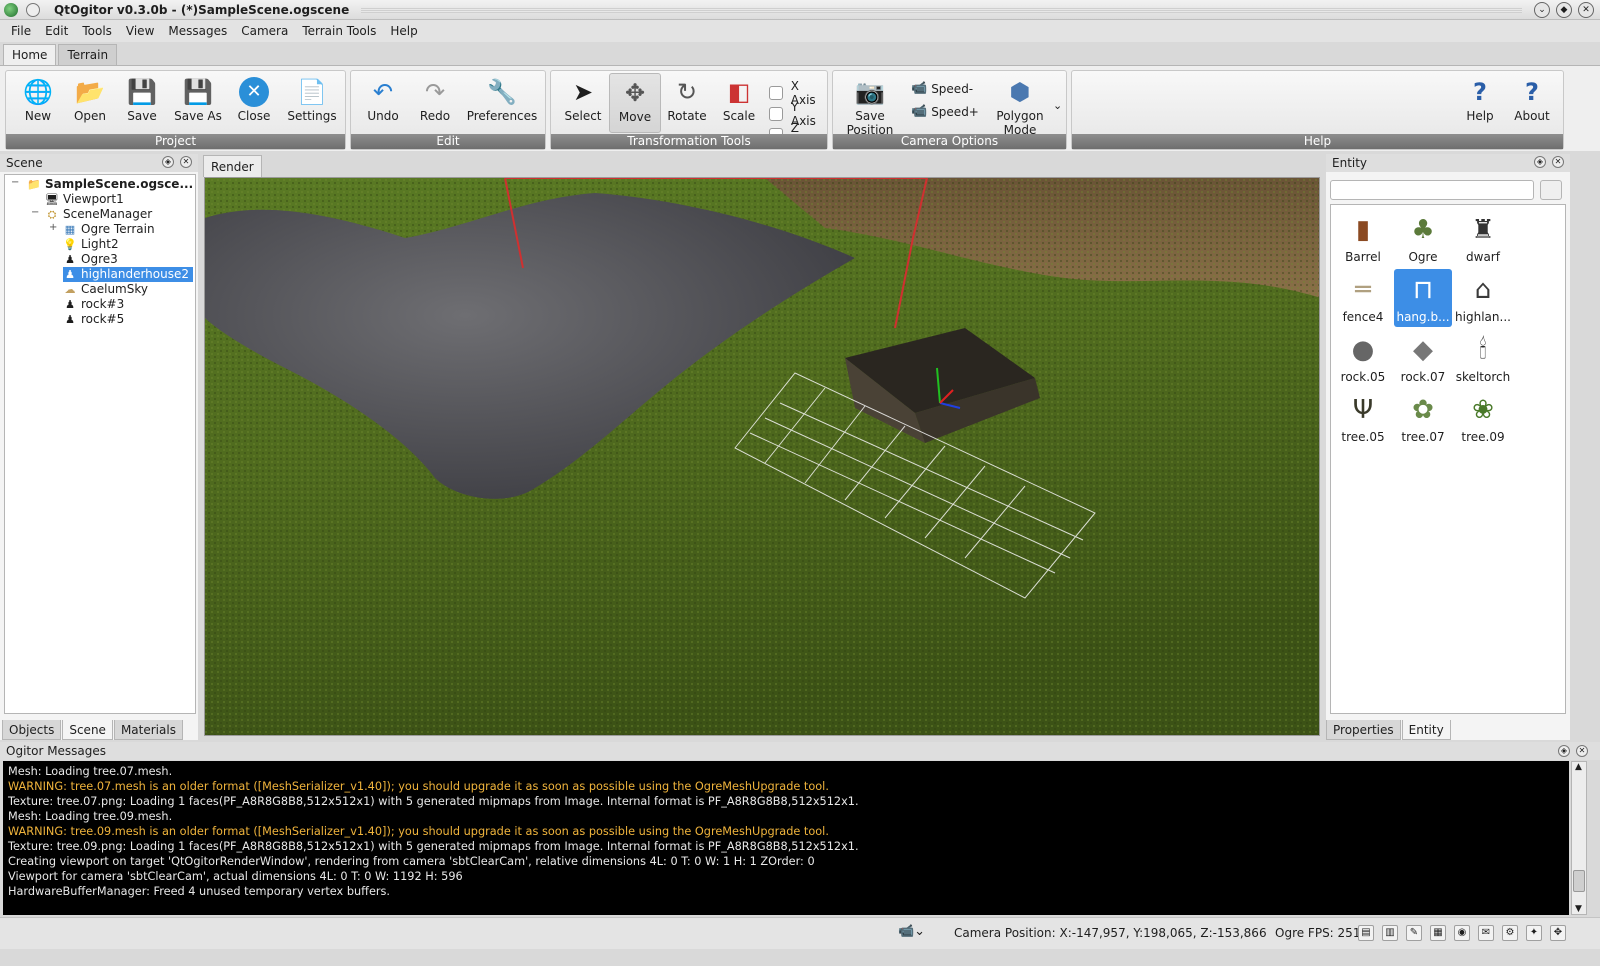 The width and height of the screenshot is (1600, 966). I want to click on menu-terrain-tools: Terrain Tools, so click(339, 31).